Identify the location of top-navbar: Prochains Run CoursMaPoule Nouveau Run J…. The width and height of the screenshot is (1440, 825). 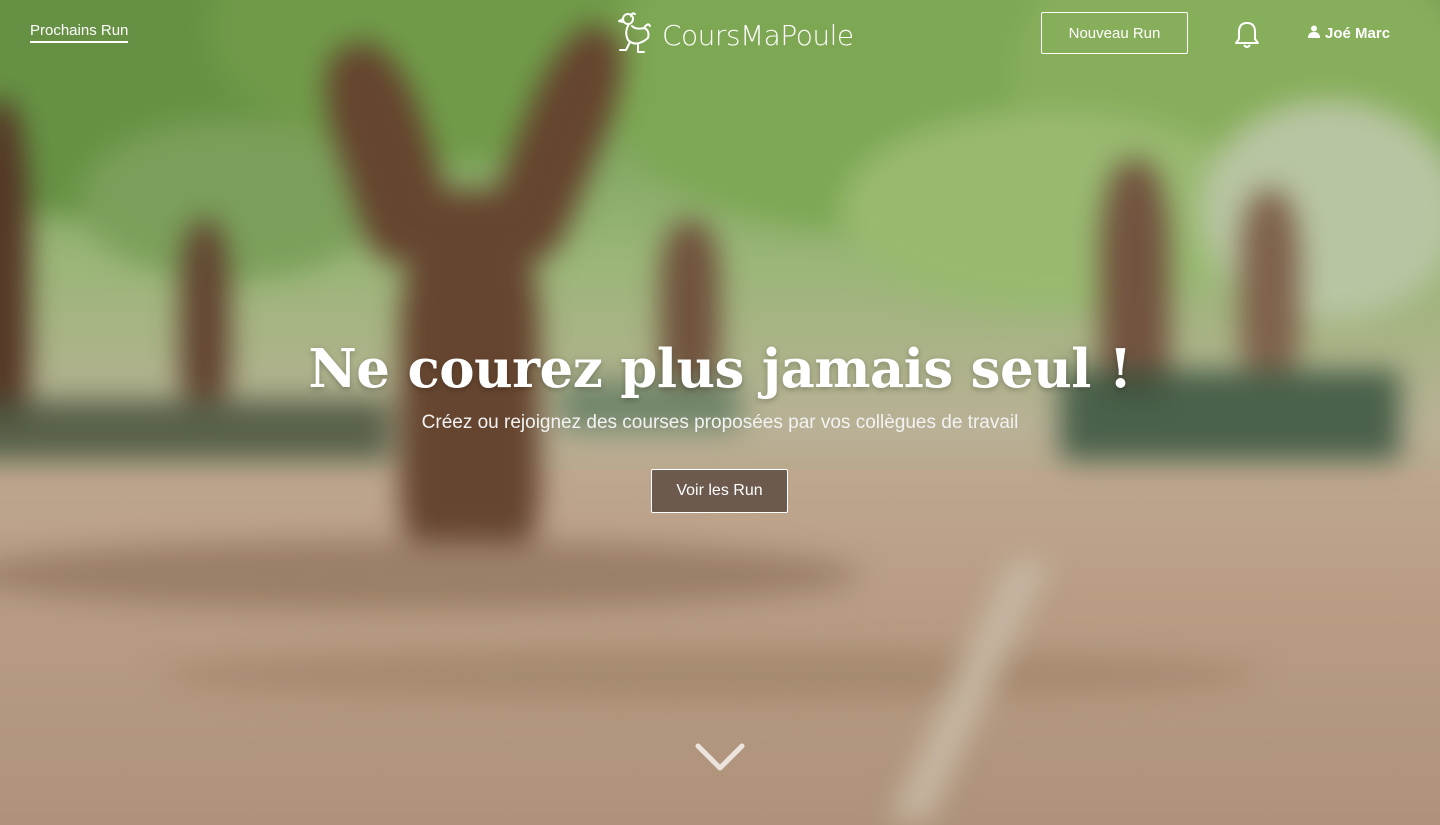
(720, 35).